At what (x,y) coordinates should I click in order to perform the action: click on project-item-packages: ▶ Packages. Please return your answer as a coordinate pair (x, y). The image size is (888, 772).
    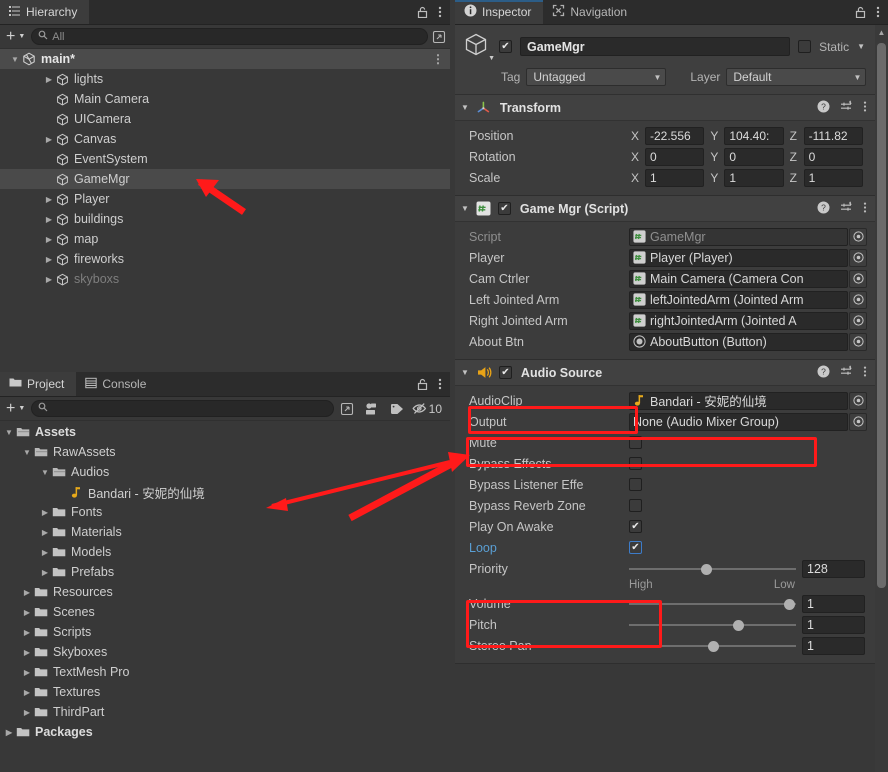
    Looking at the image, I should click on (225, 732).